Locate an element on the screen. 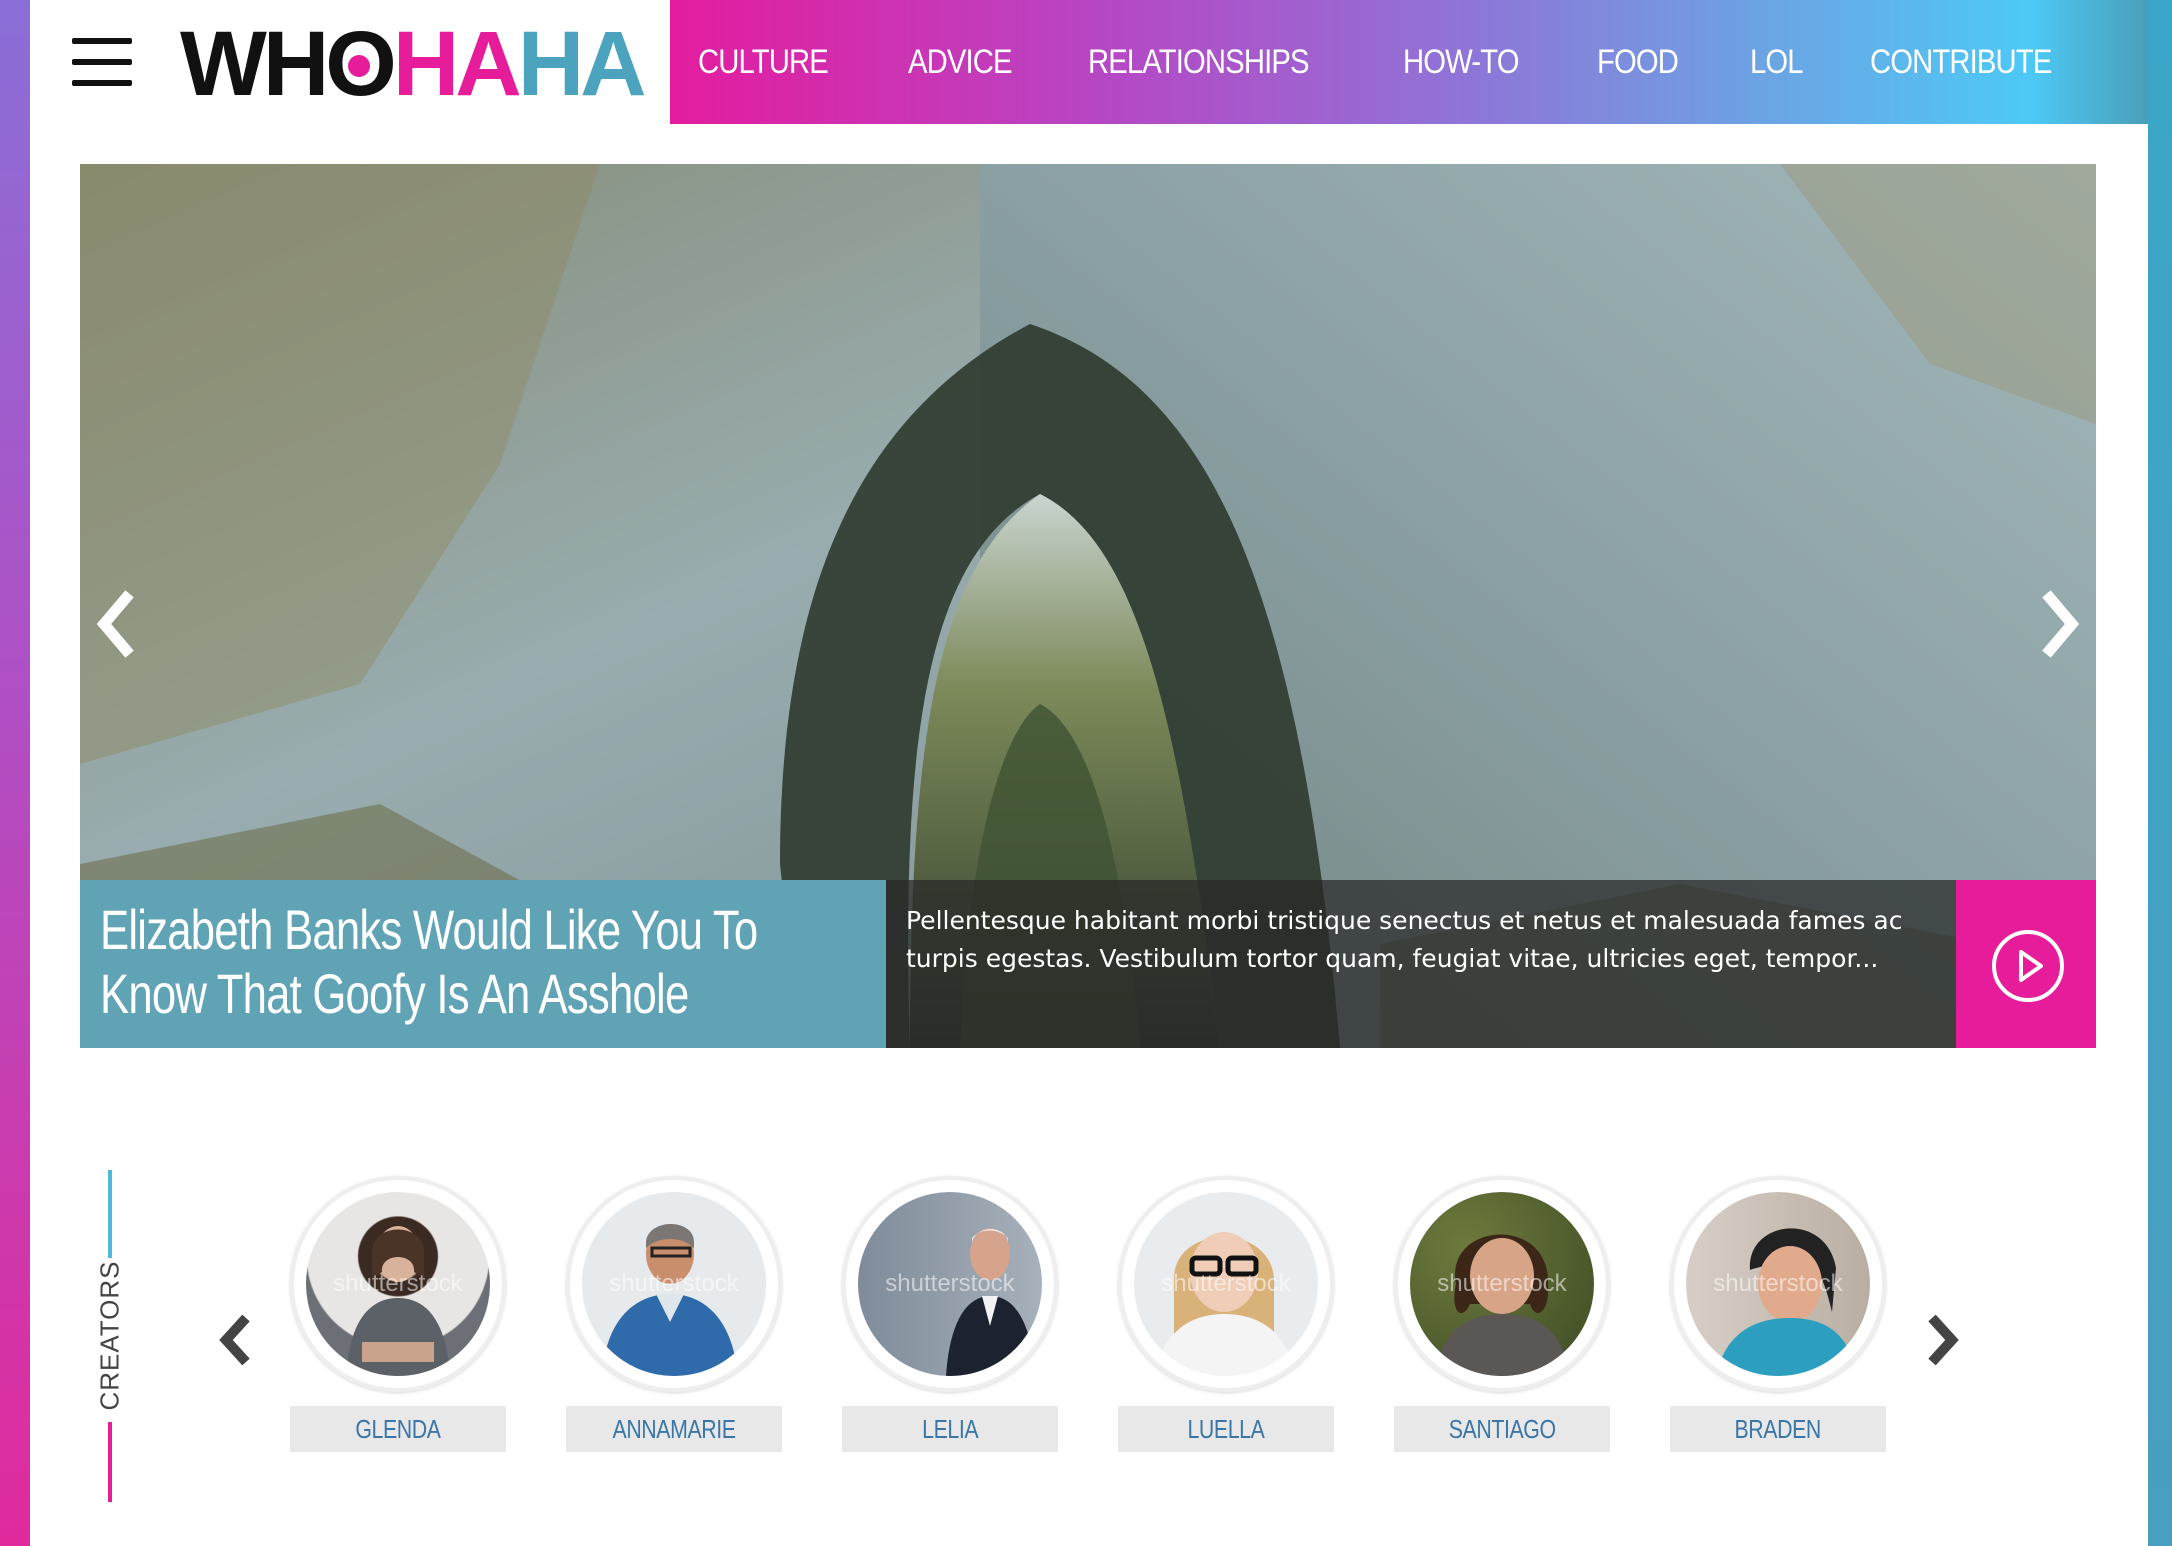 The width and height of the screenshot is (2172, 1546). creator-card-santiago: shutterstock SANTIAGO is located at coordinates (1502, 1314).